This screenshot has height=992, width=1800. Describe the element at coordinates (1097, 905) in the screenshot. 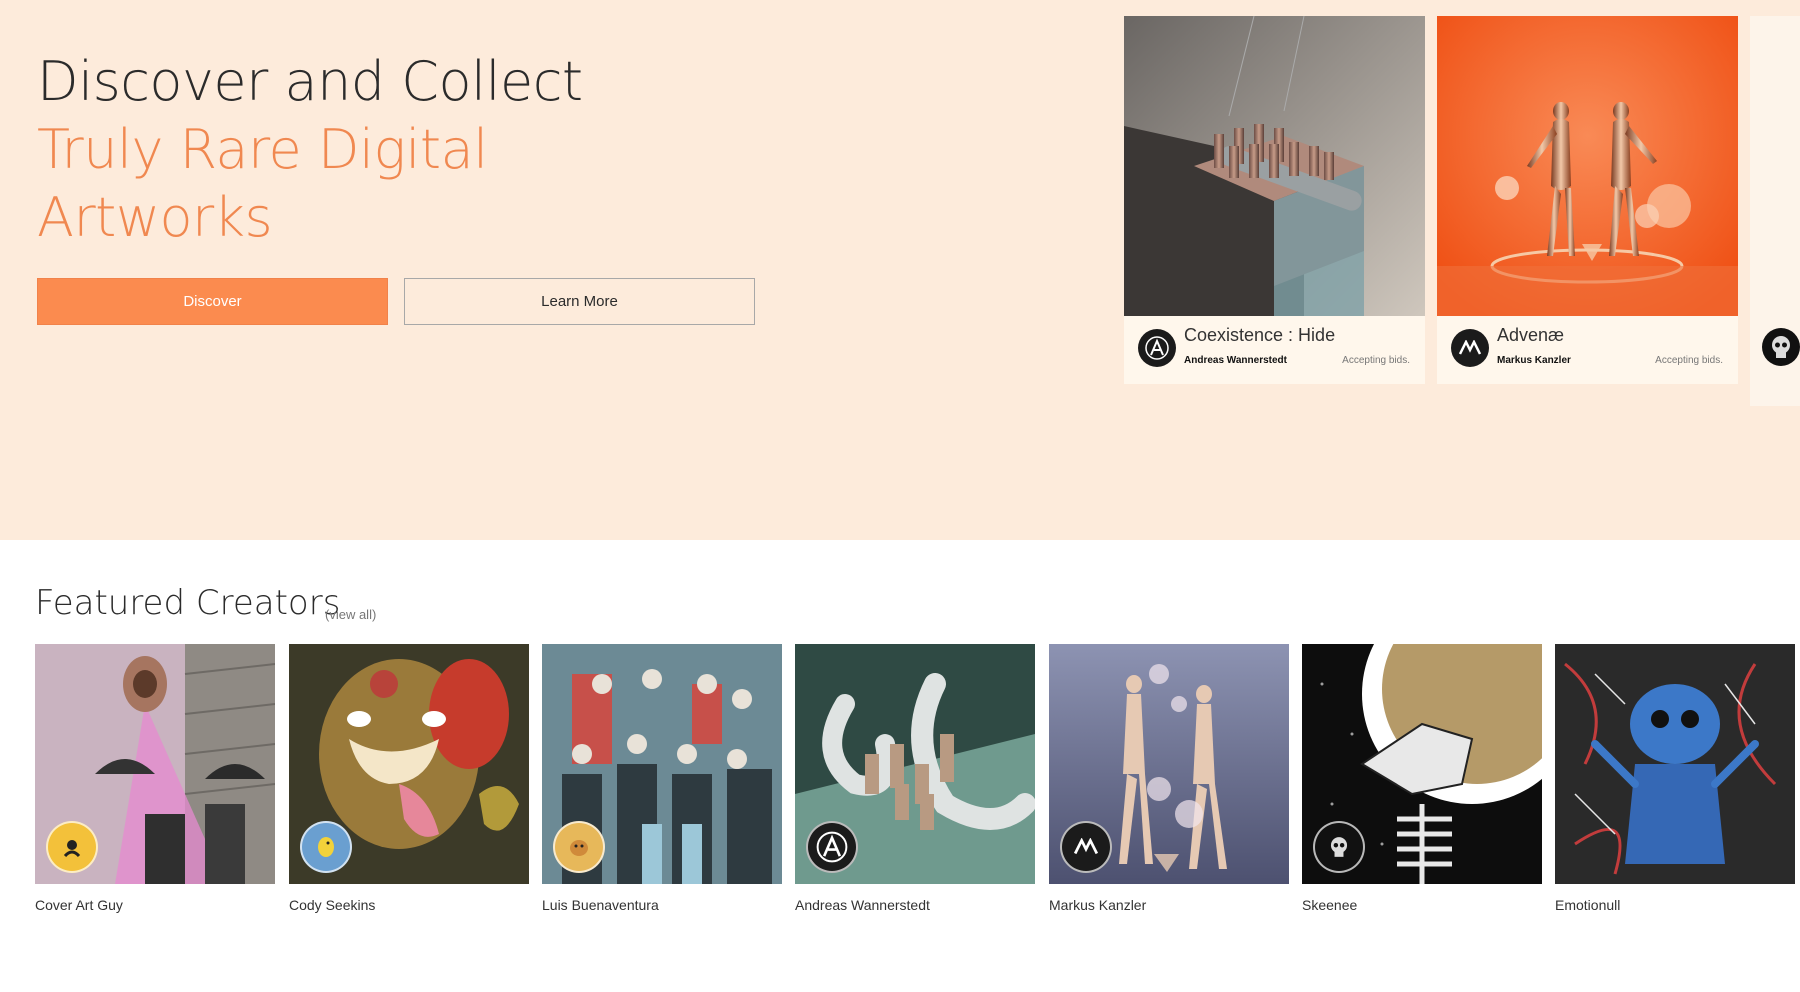

I see `creator-name: Markus Kanzler` at that location.